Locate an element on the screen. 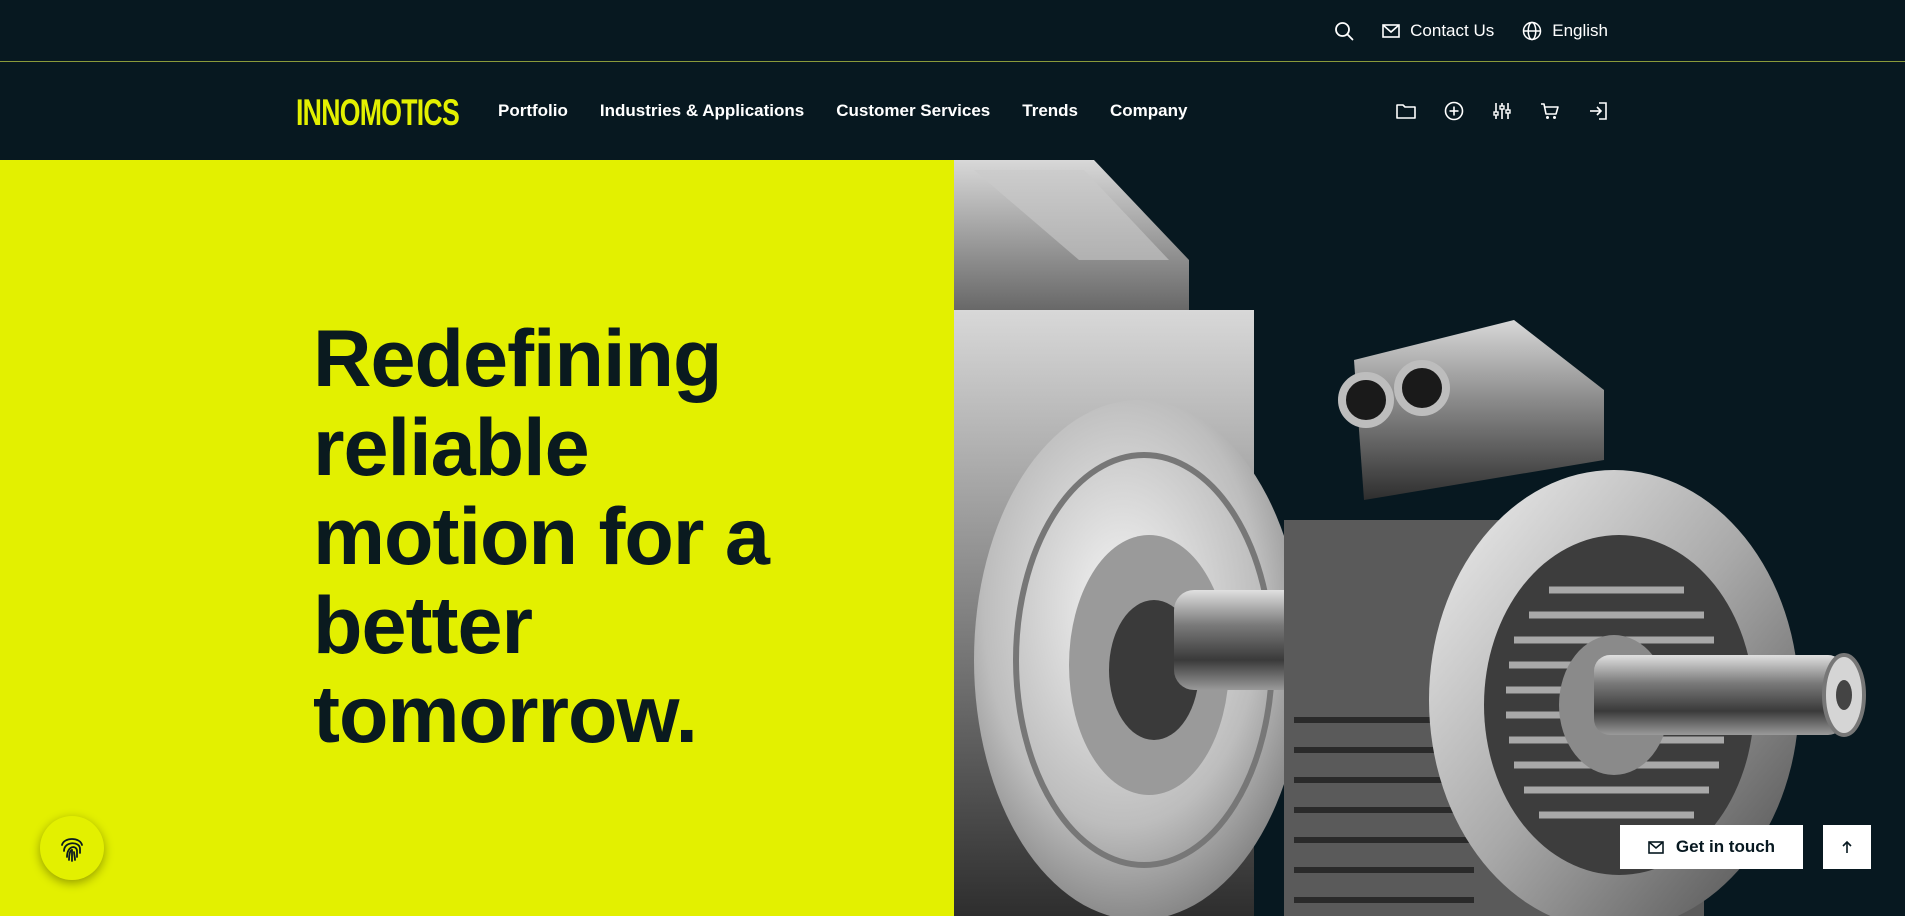 This screenshot has height=916, width=1905. language-selector: English is located at coordinates (1565, 31).